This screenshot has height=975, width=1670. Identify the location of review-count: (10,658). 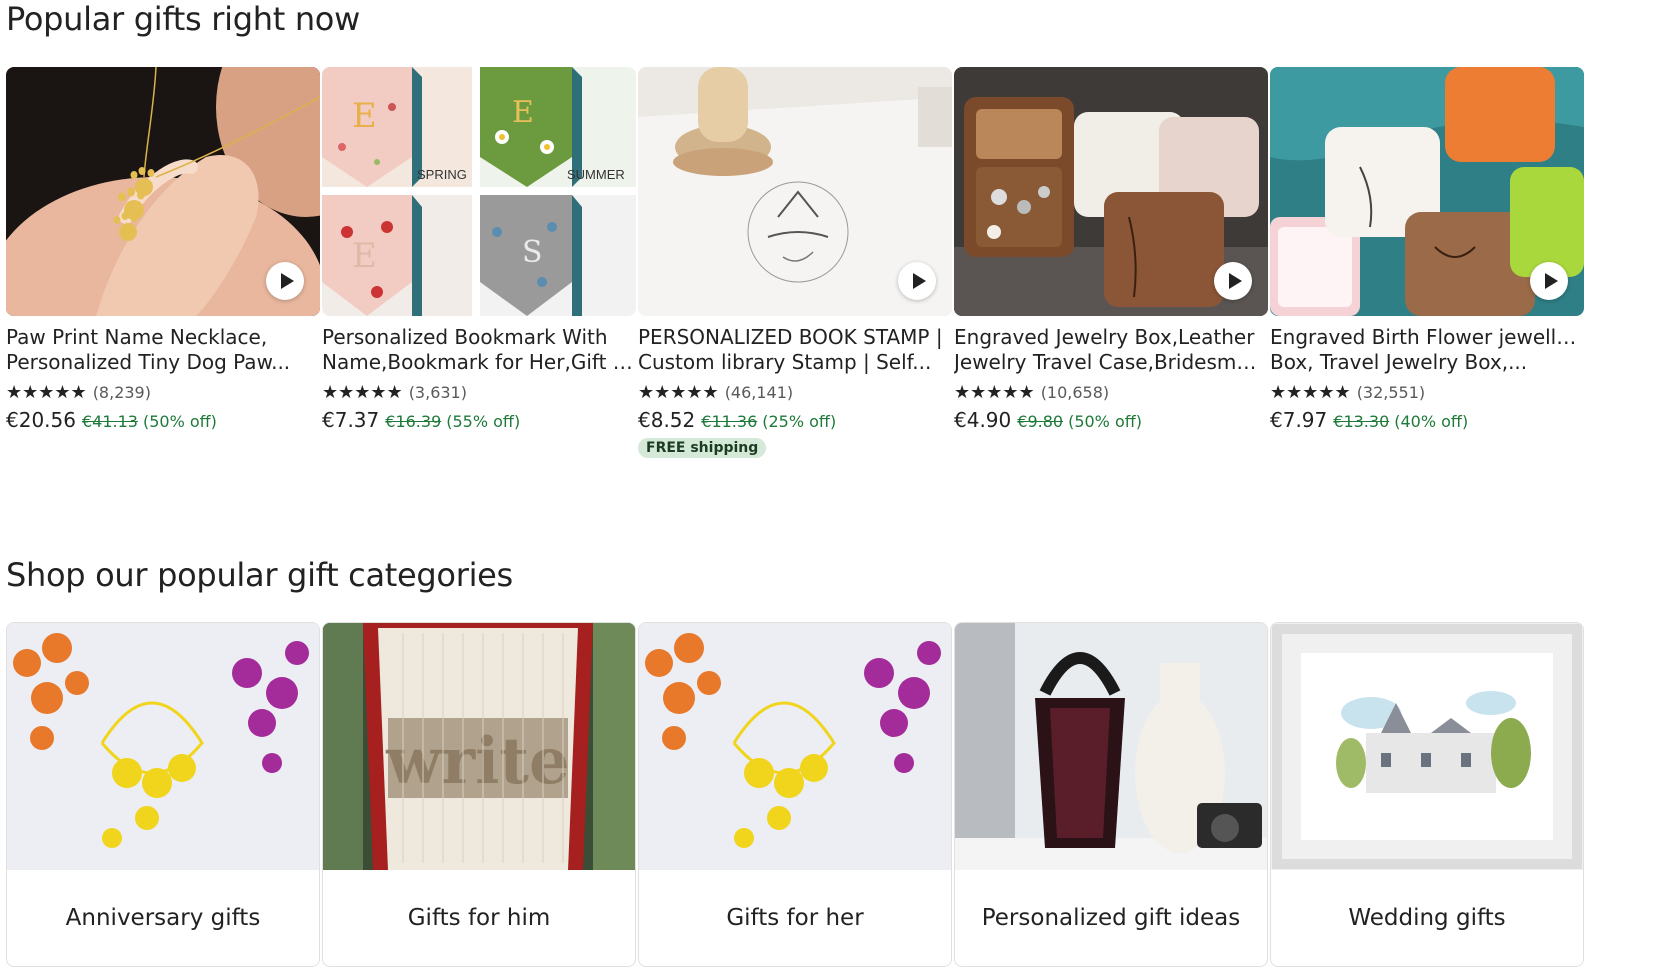
(1075, 392).